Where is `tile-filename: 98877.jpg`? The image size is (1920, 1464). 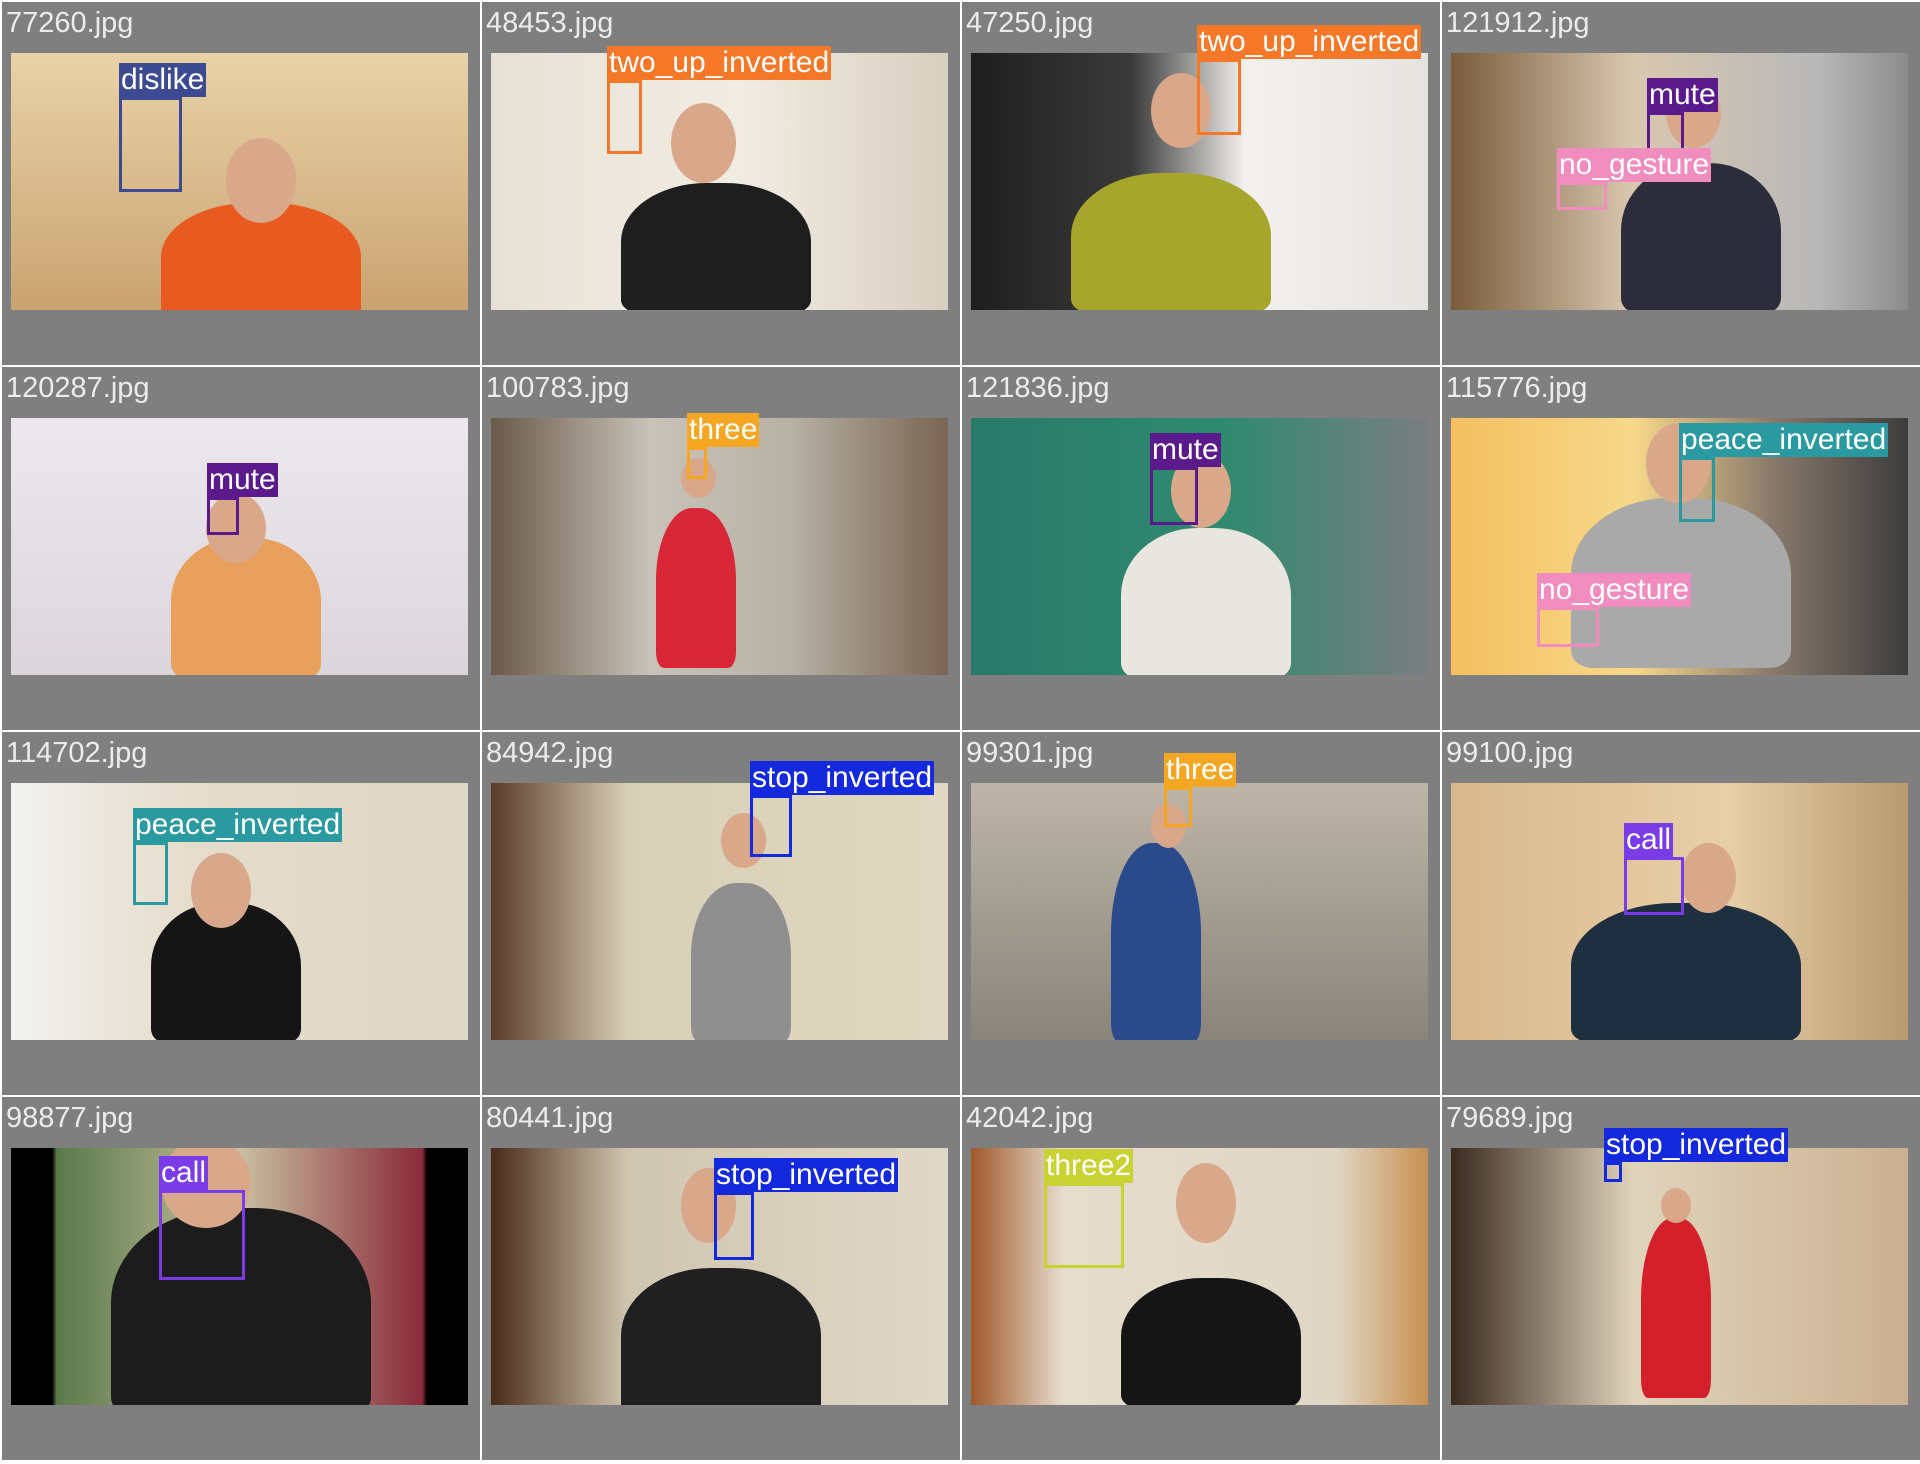
tile-filename: 98877.jpg is located at coordinates (70, 1118).